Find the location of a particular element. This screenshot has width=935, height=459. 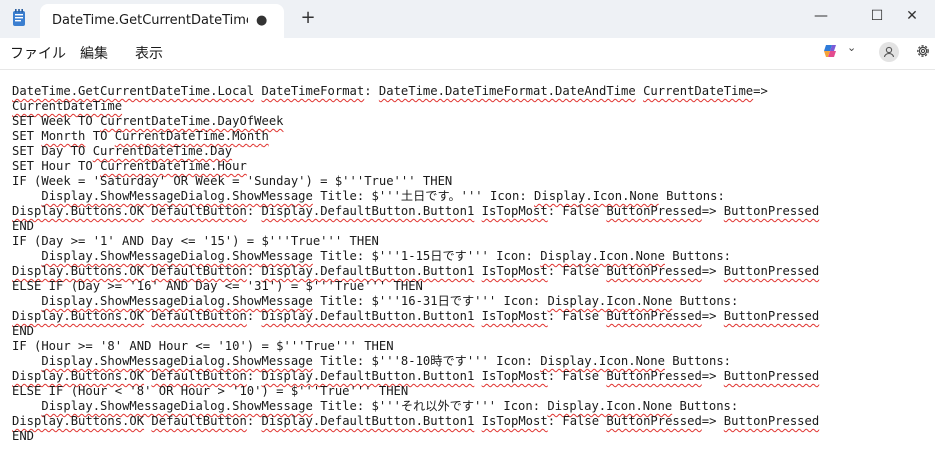

menu-file: ファイル is located at coordinates (38, 53).